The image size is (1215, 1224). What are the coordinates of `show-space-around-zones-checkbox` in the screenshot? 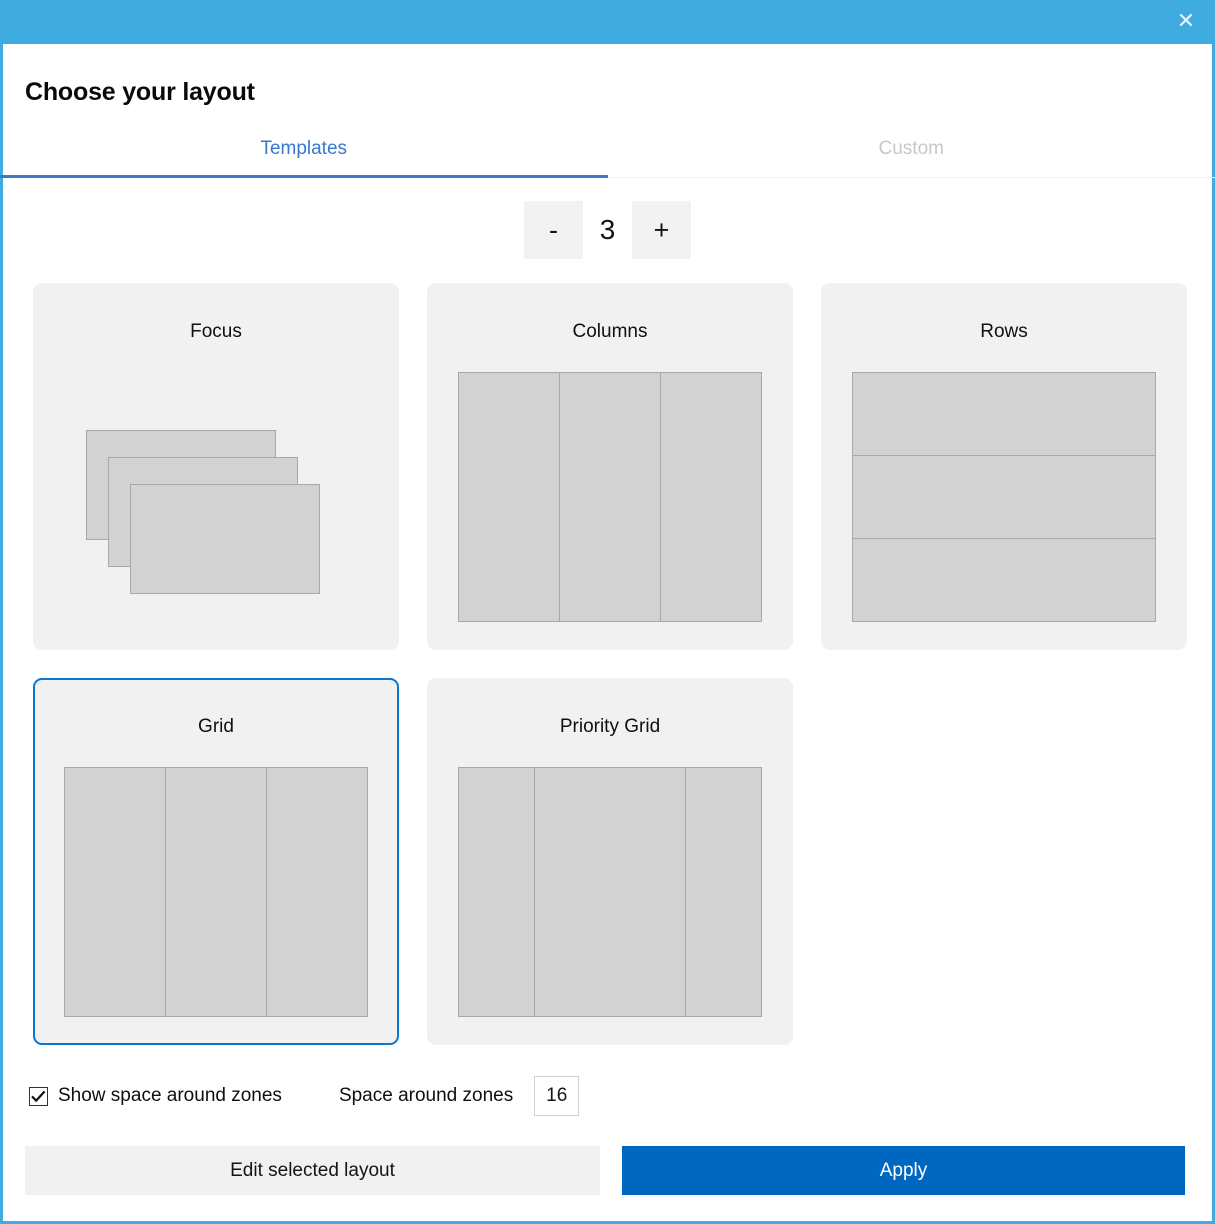 It's located at (38, 1096).